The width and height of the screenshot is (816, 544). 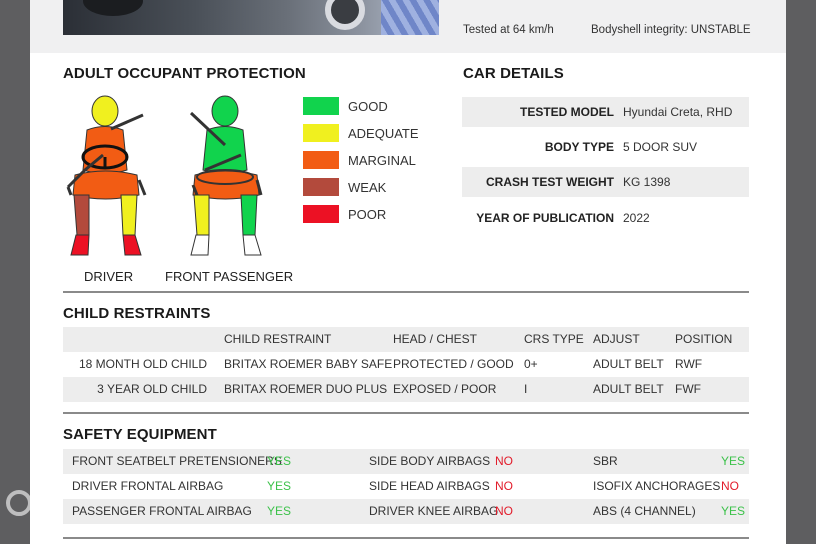 I want to click on legend-weak: WEAK, so click(x=344, y=187).